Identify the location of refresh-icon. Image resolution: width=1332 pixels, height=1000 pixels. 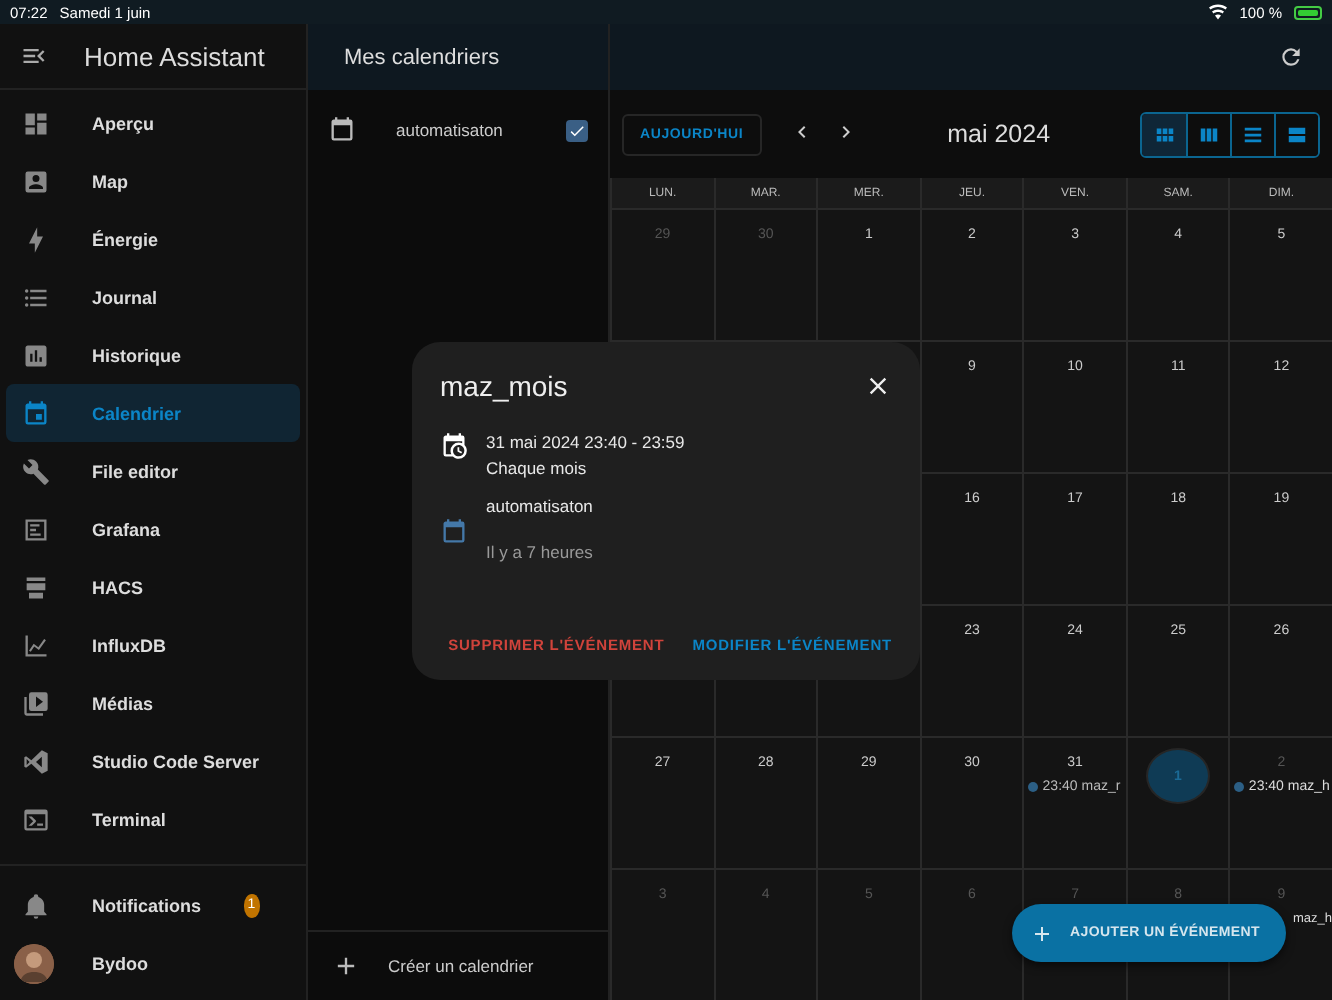
(1291, 57).